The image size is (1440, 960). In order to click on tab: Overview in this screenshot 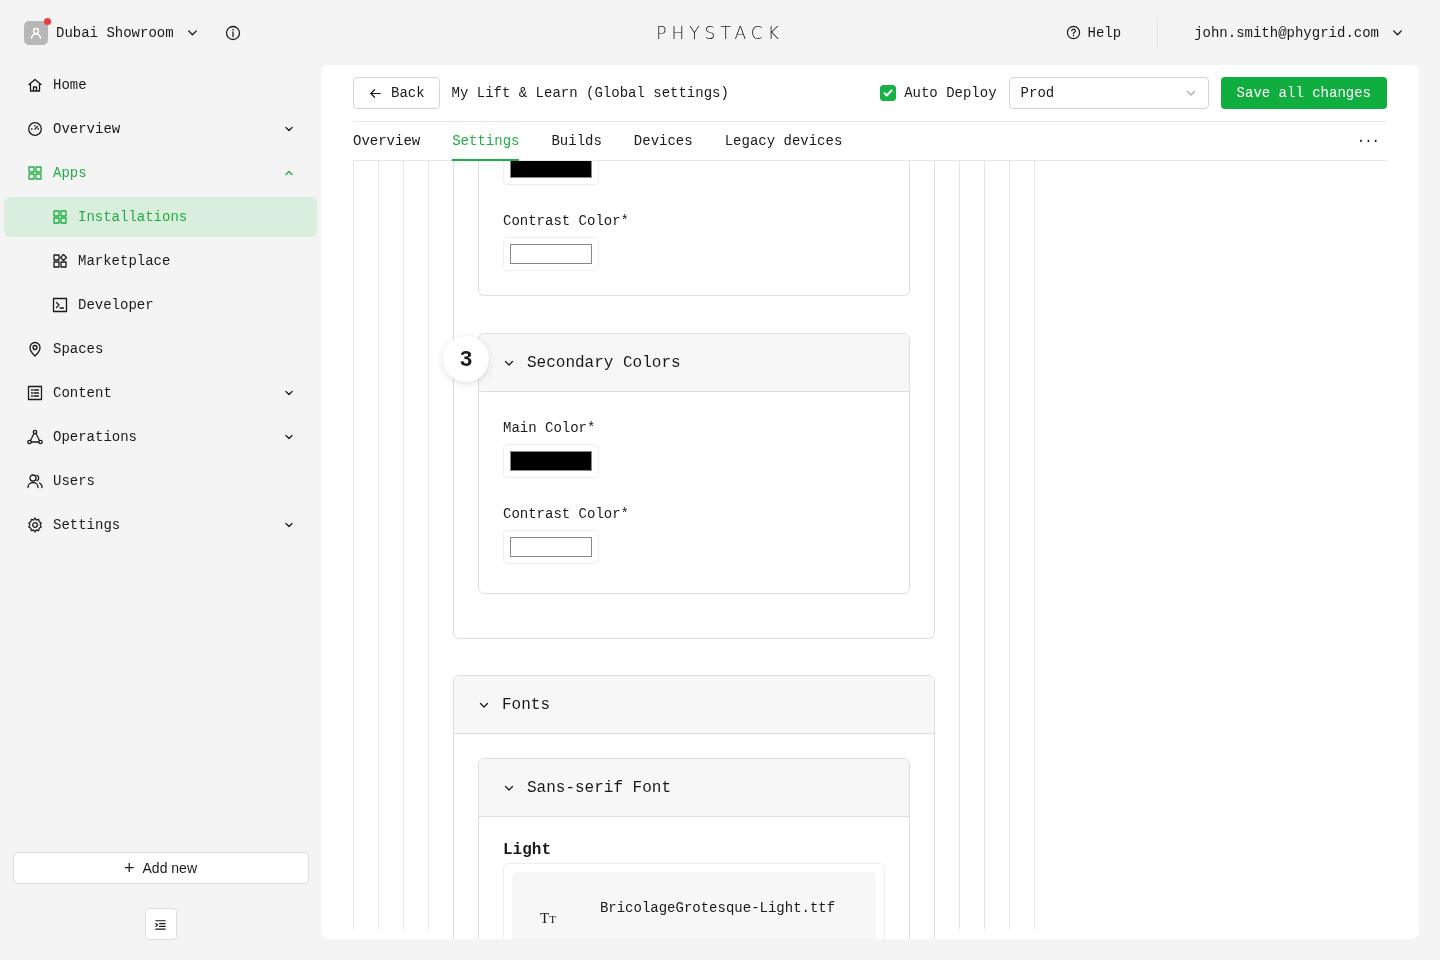, I will do `click(387, 141)`.